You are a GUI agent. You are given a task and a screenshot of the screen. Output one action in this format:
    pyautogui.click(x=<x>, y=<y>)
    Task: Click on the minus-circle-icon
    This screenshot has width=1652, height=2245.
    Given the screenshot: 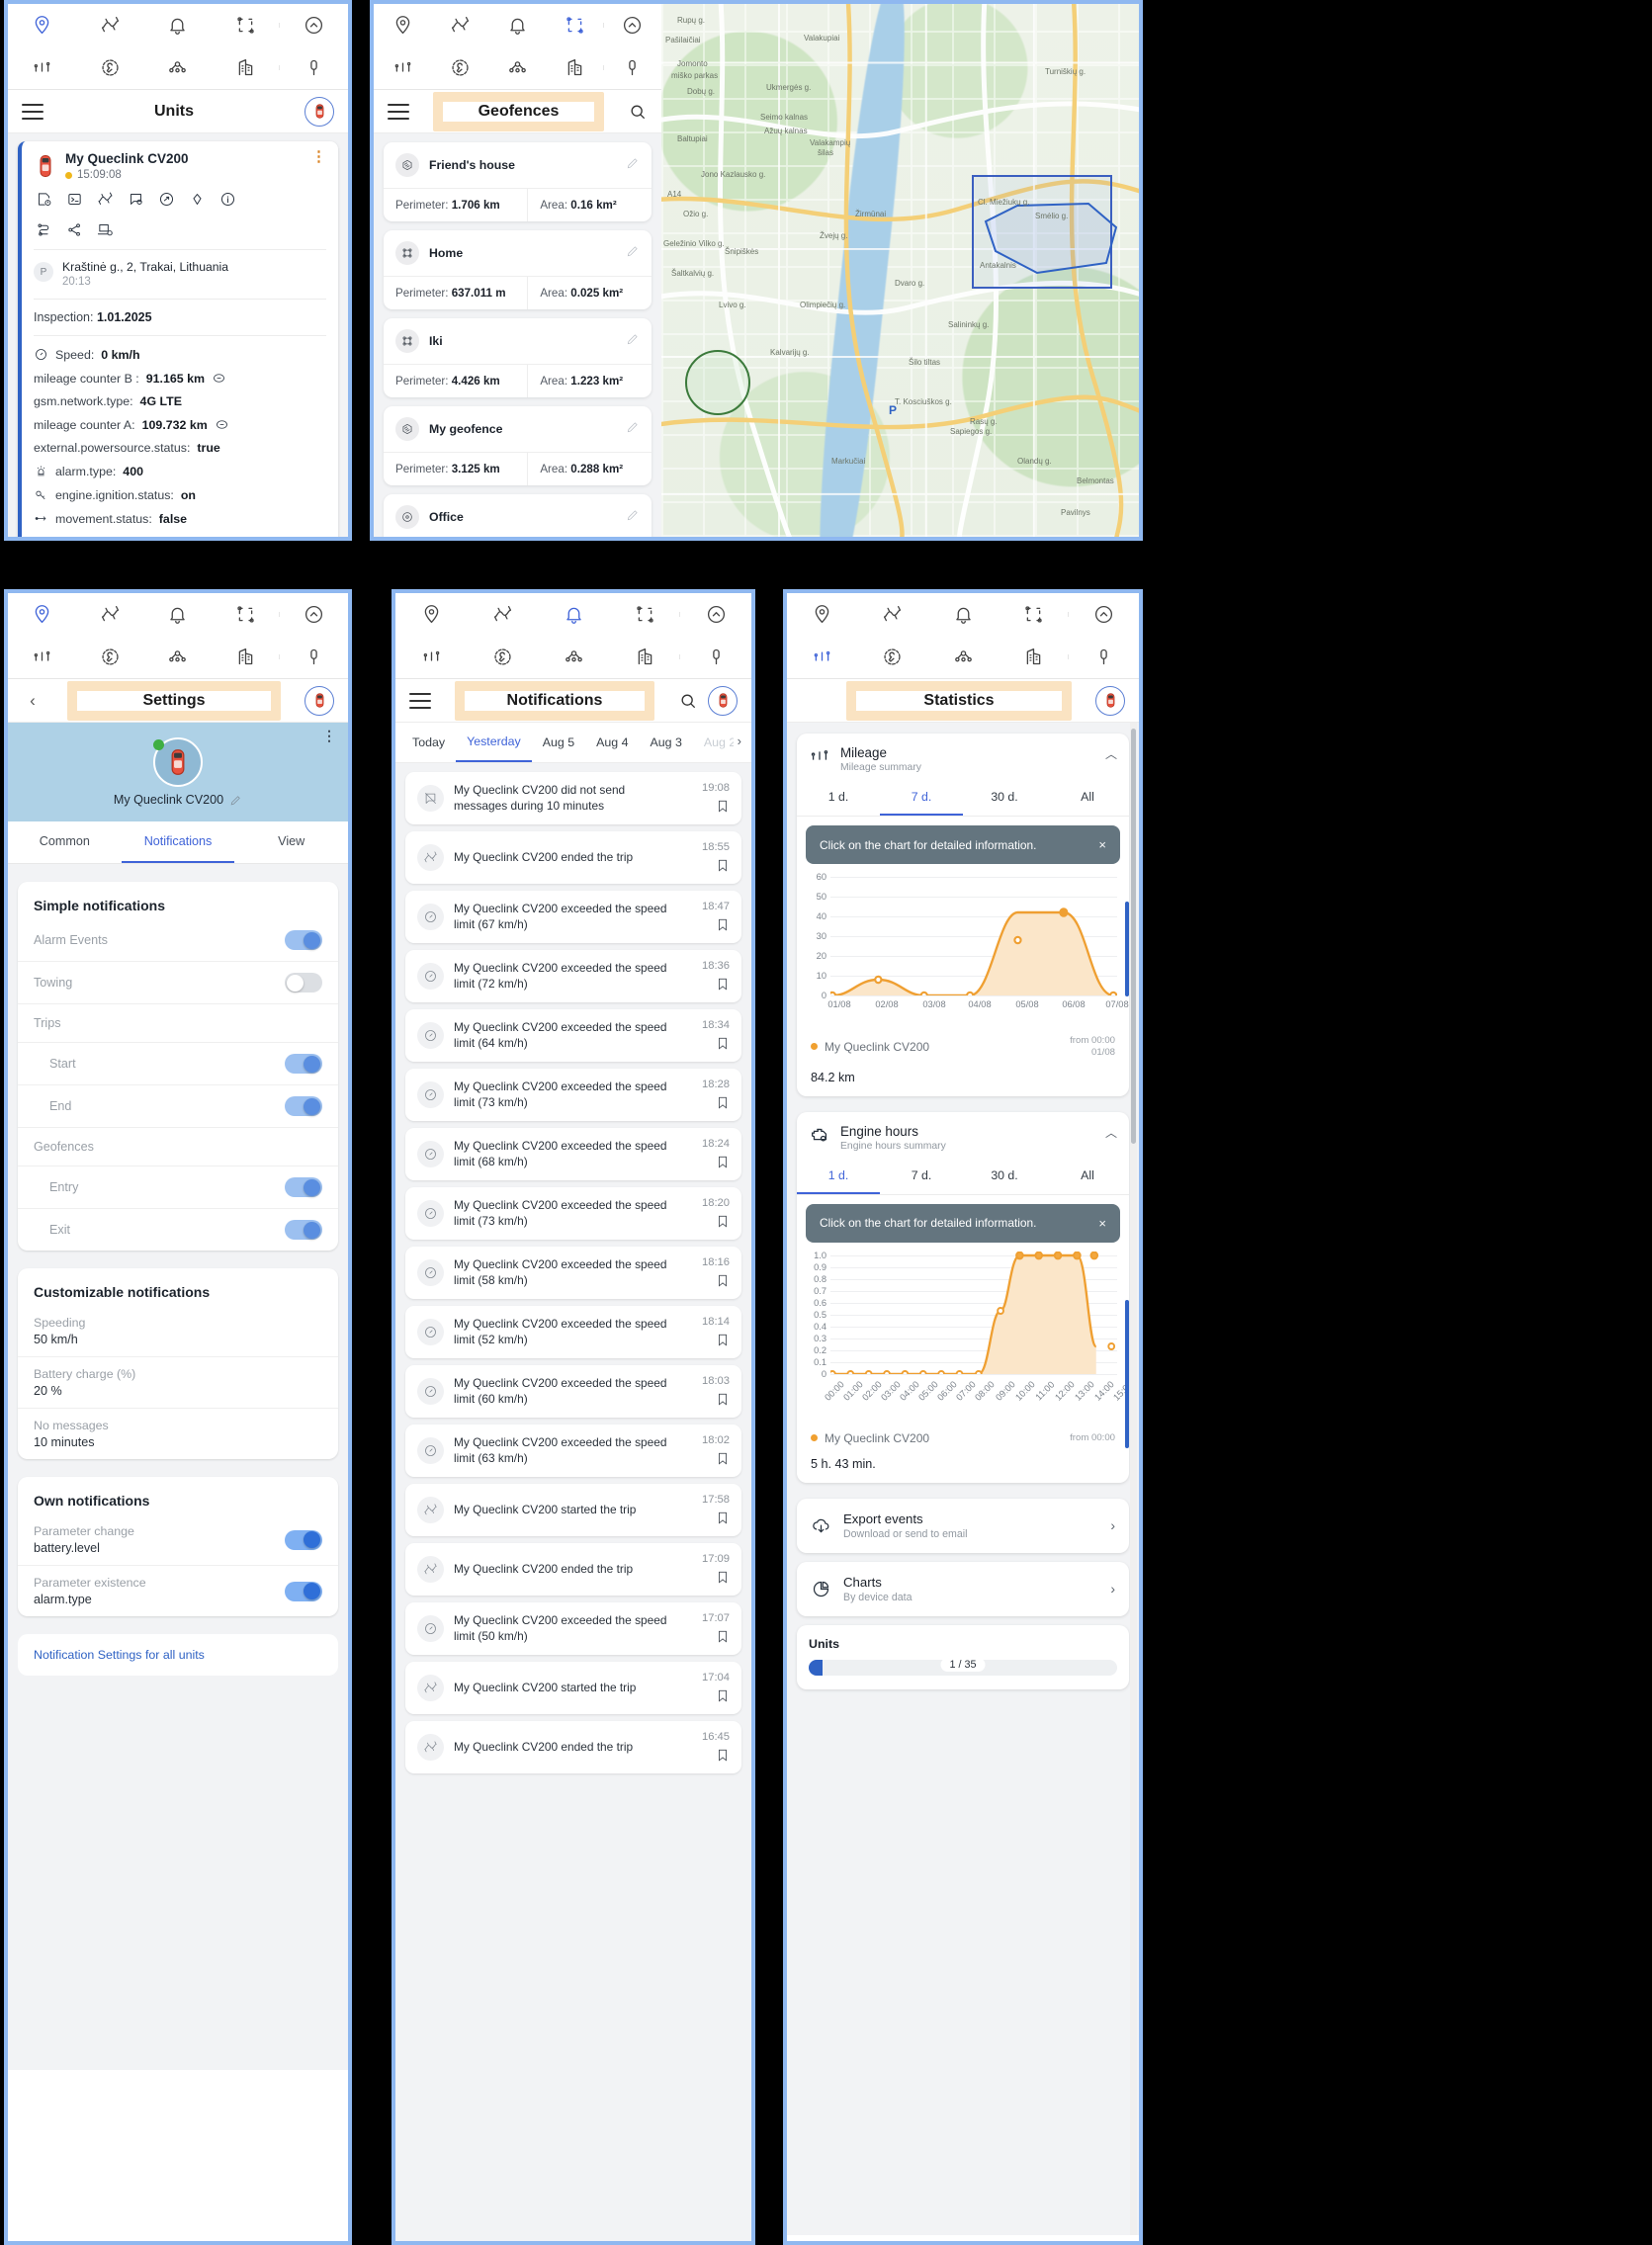 What is the action you would take?
    pyautogui.click(x=219, y=379)
    